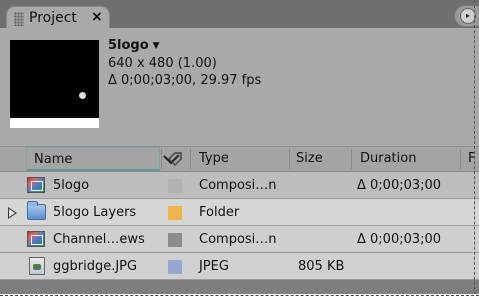 This screenshot has width=479, height=301. What do you see at coordinates (95, 212) in the screenshot?
I see `item-name: 5logo Layers` at bounding box center [95, 212].